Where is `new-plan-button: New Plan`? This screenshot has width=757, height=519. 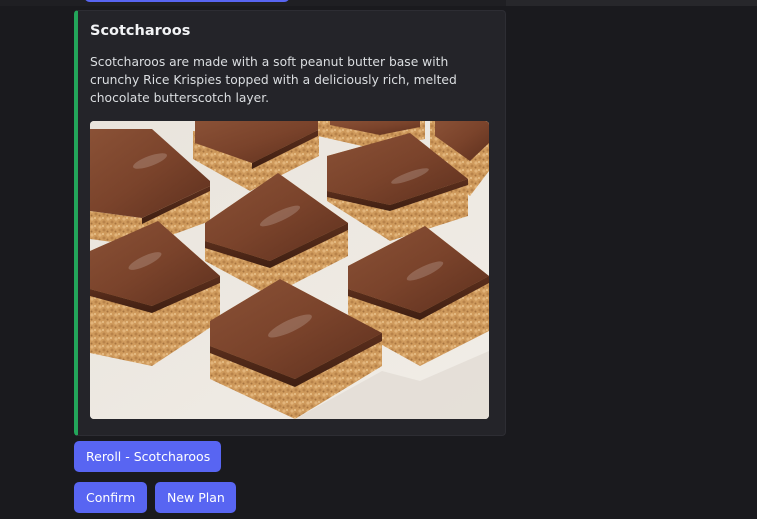
new-plan-button: New Plan is located at coordinates (195, 497).